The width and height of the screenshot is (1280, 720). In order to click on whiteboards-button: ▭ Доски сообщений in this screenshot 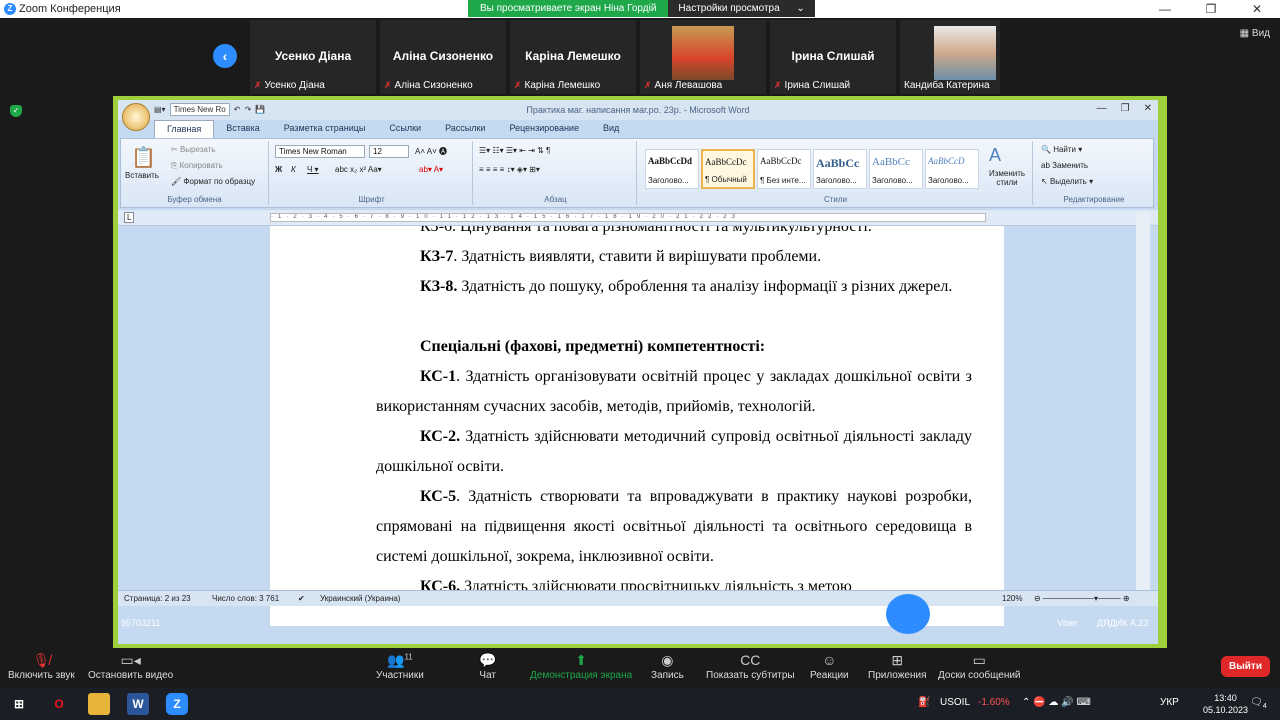, I will do `click(979, 666)`.